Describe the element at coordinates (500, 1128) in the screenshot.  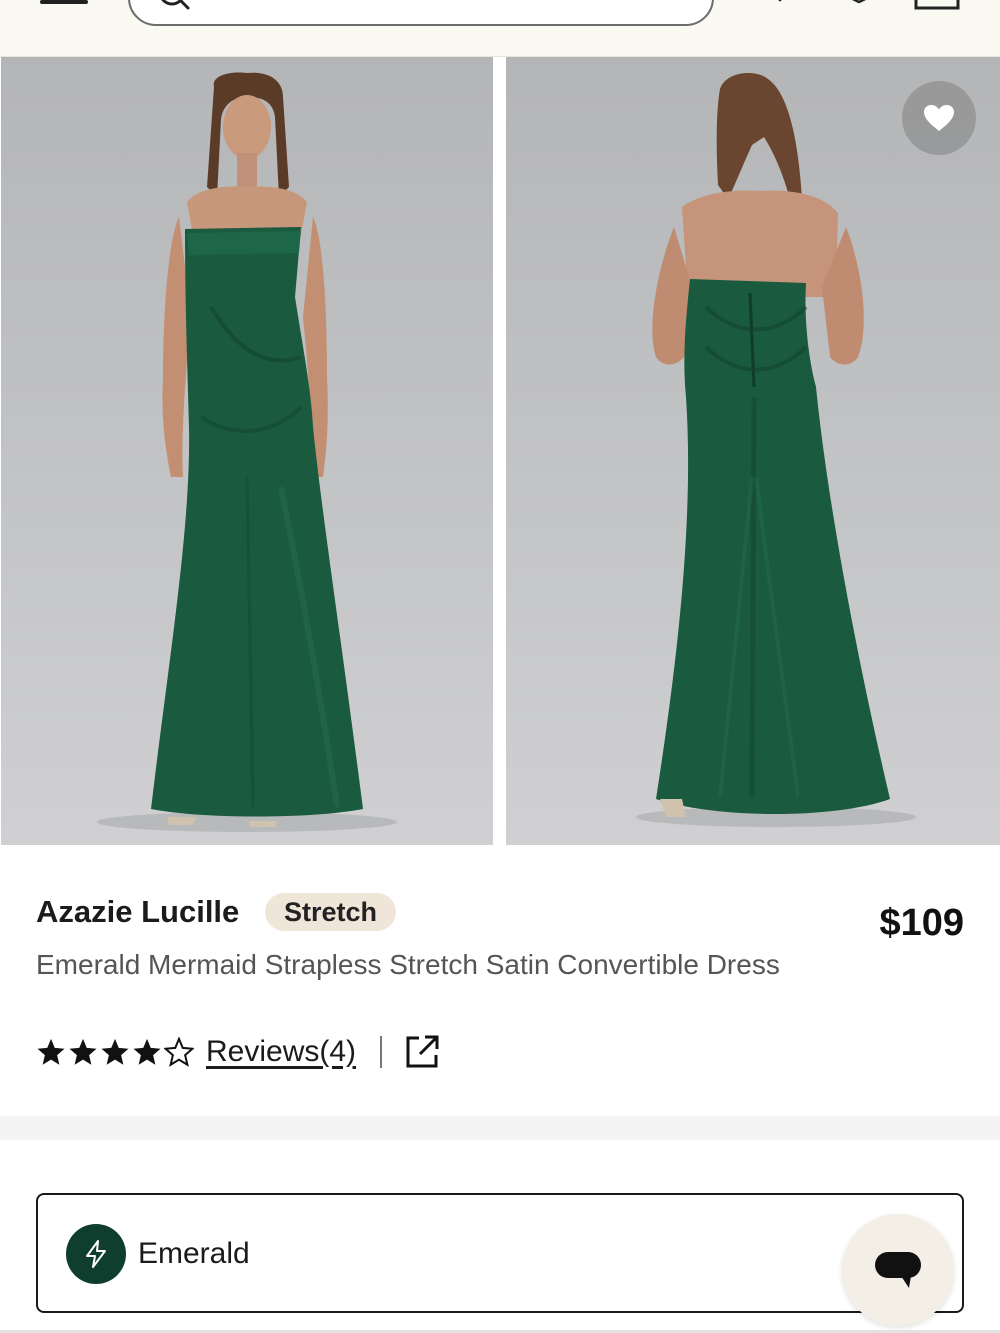
I see `section-divider` at that location.